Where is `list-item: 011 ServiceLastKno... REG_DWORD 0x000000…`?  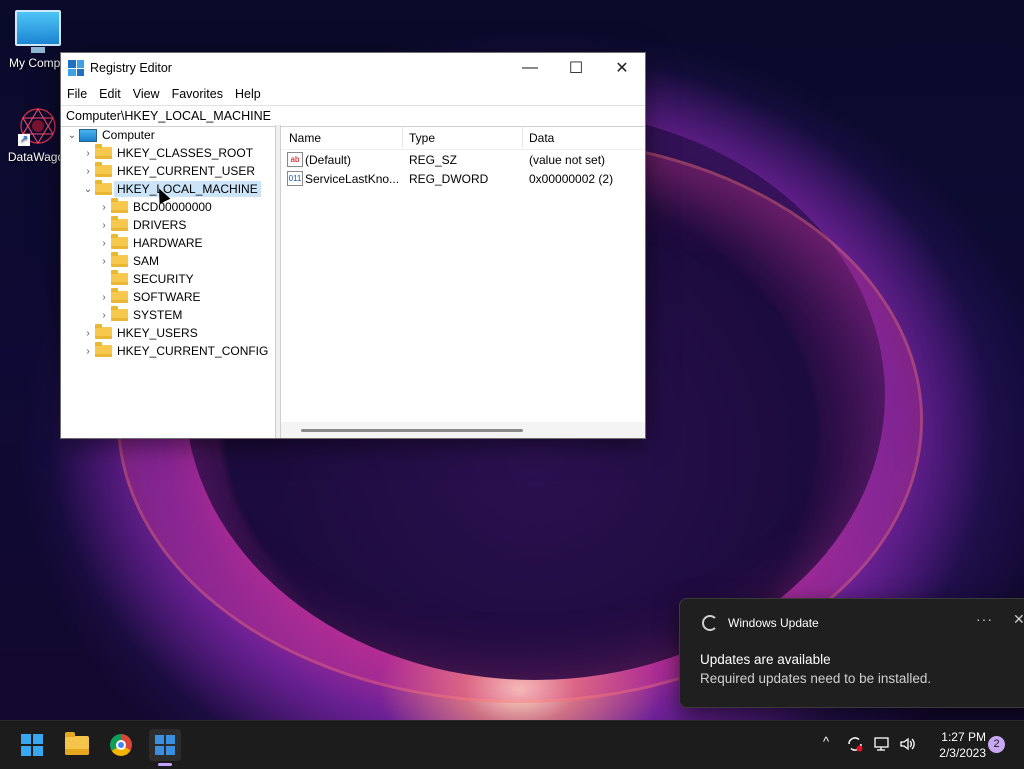
list-item: 011 ServiceLastKno... REG_DWORD 0x000000… is located at coordinates (463, 179).